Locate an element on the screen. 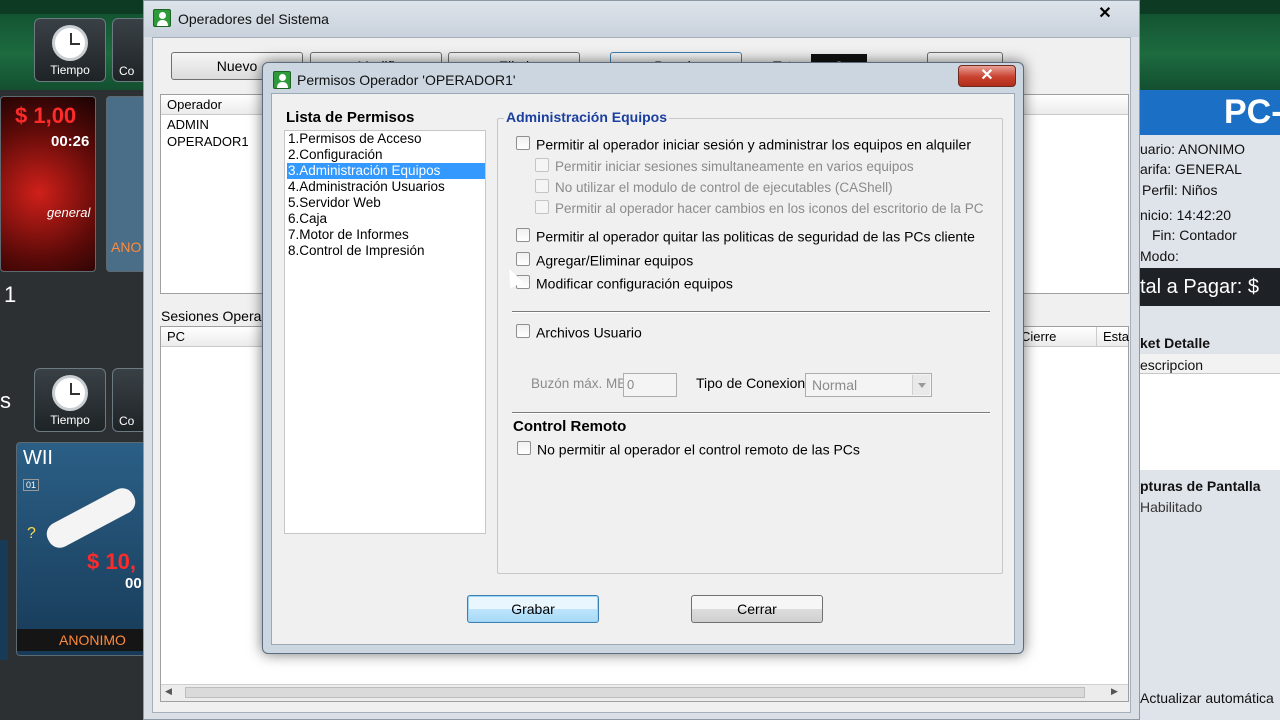  co-label: Co is located at coordinates (127, 71).